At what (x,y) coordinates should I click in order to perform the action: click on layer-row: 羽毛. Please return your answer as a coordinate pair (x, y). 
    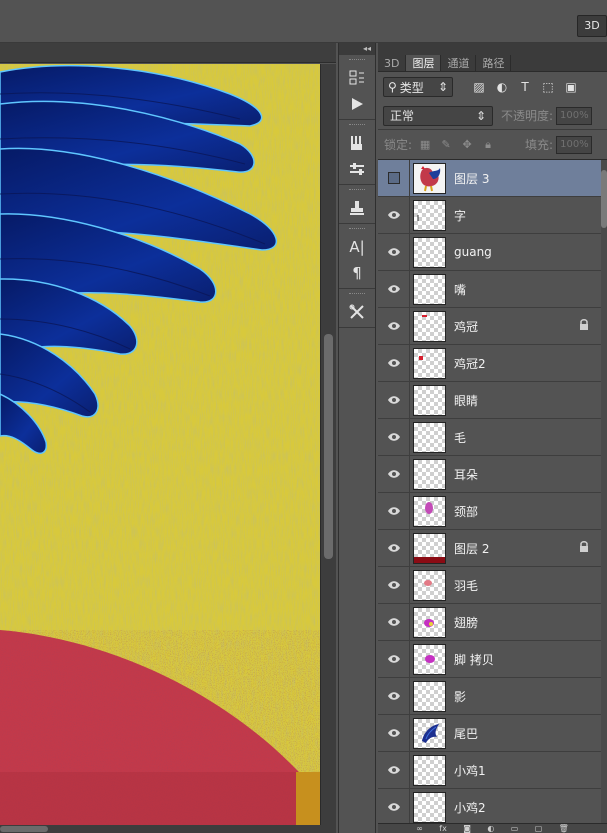
    Looking at the image, I should click on (492, 585).